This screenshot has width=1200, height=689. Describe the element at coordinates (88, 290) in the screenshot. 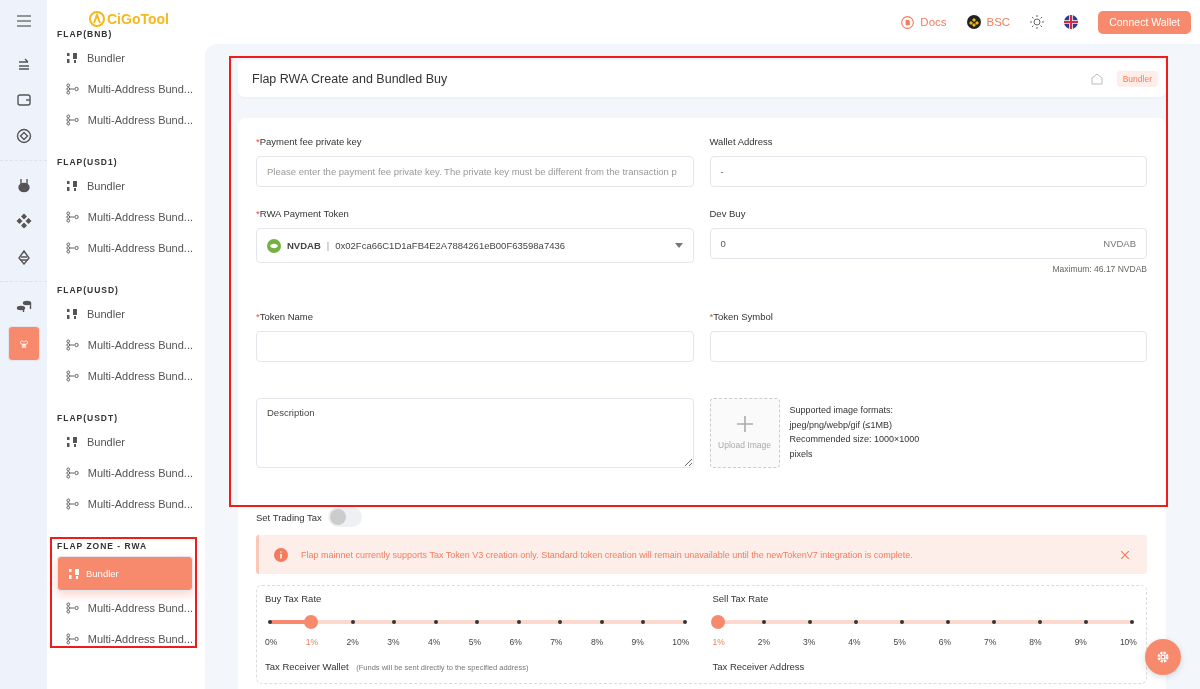

I see `section-heading: FLAP(UUSD)` at that location.